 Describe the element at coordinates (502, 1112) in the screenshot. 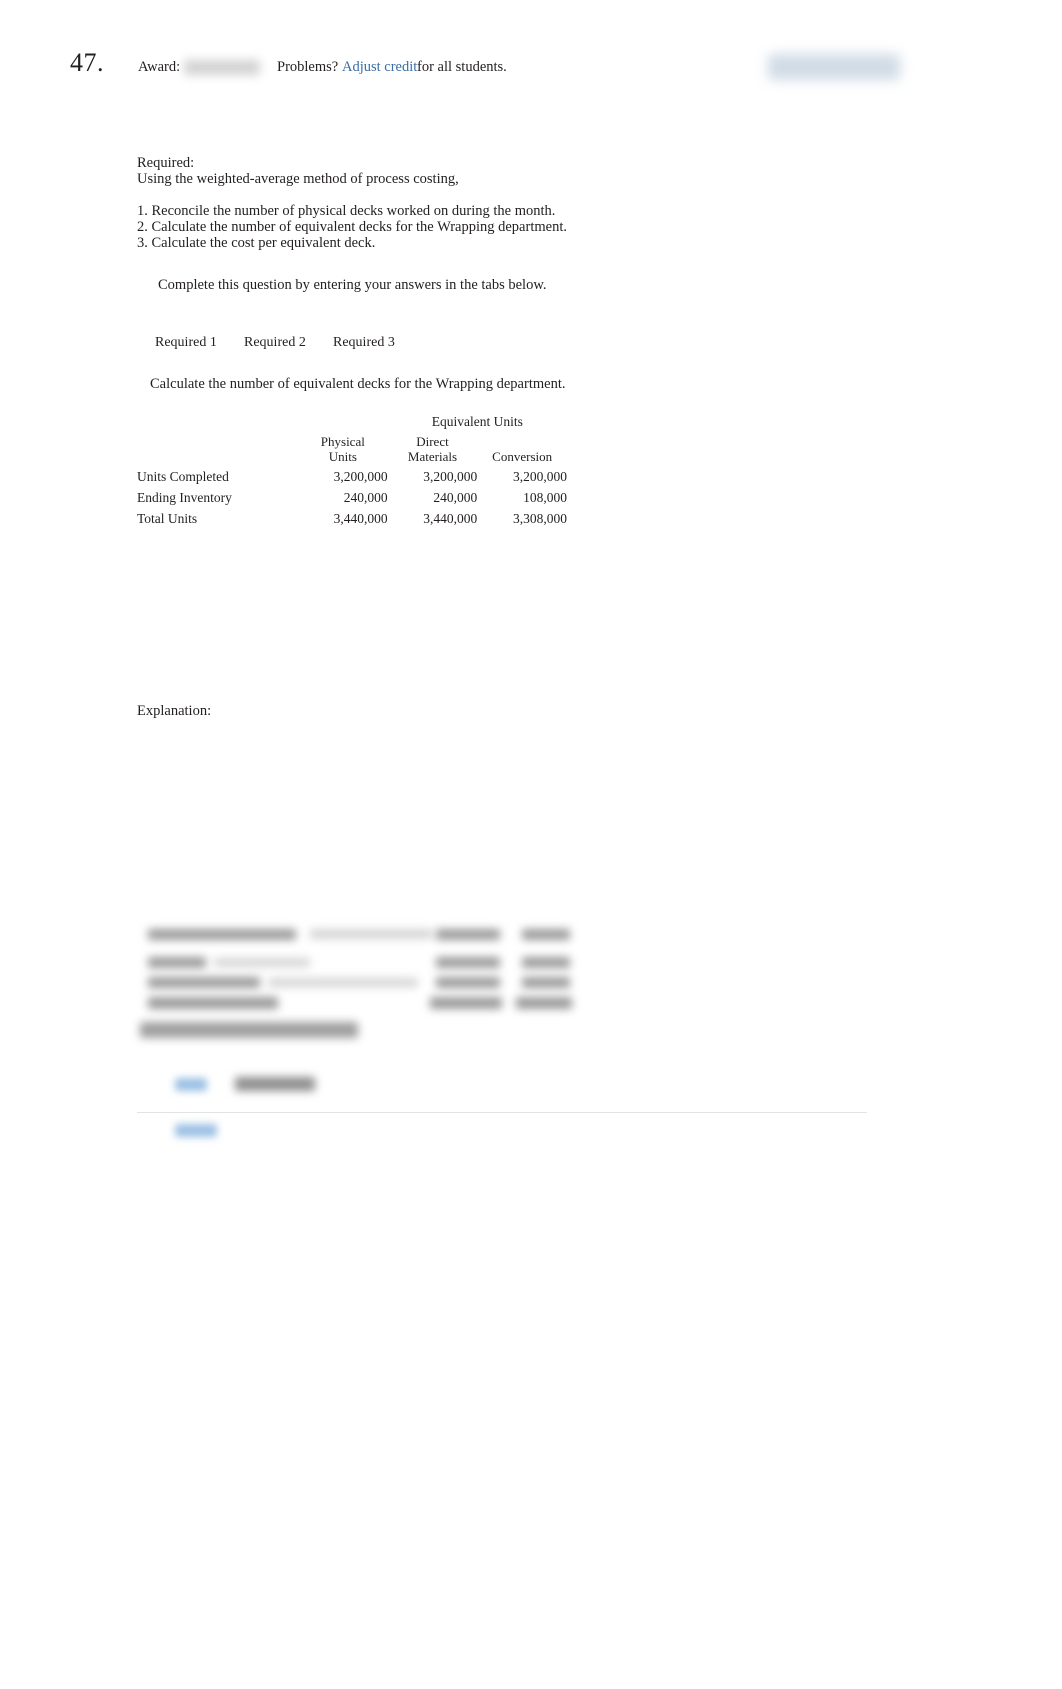

I see `panel-divider` at that location.